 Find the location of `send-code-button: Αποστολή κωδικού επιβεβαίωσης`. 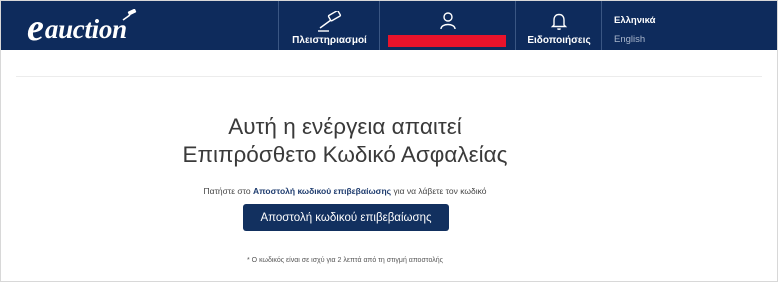

send-code-button: Αποστολή κωδικού επιβεβαίωσης is located at coordinates (346, 217).